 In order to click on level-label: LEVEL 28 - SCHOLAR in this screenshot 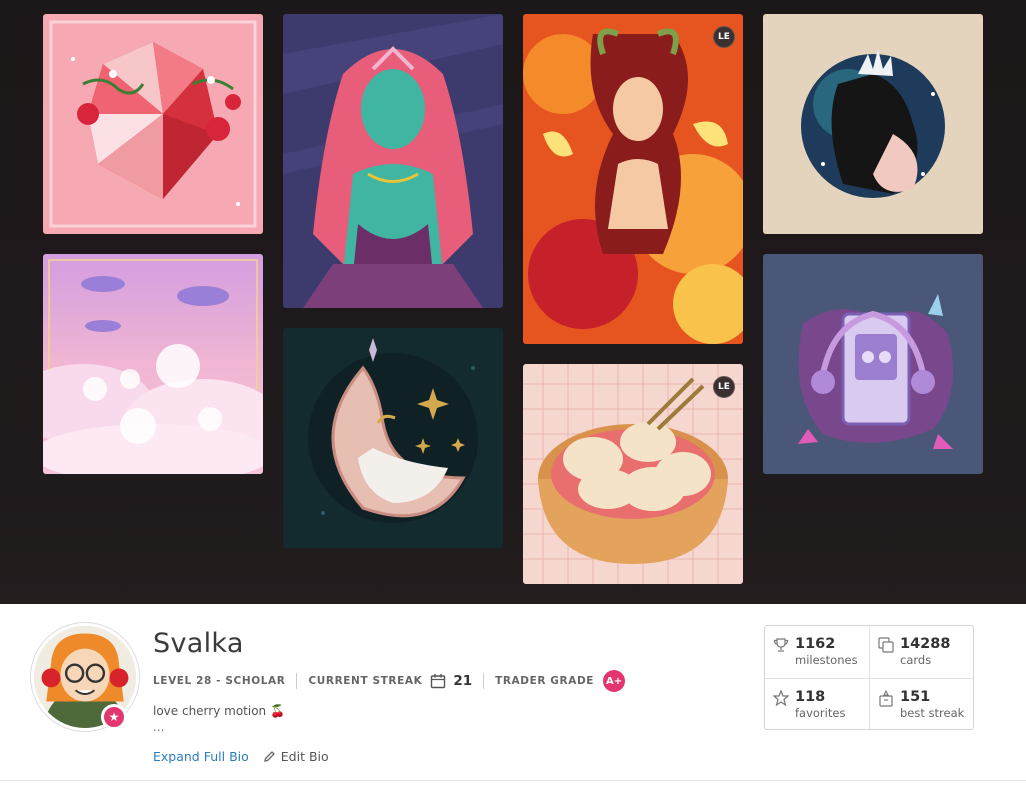, I will do `click(219, 681)`.